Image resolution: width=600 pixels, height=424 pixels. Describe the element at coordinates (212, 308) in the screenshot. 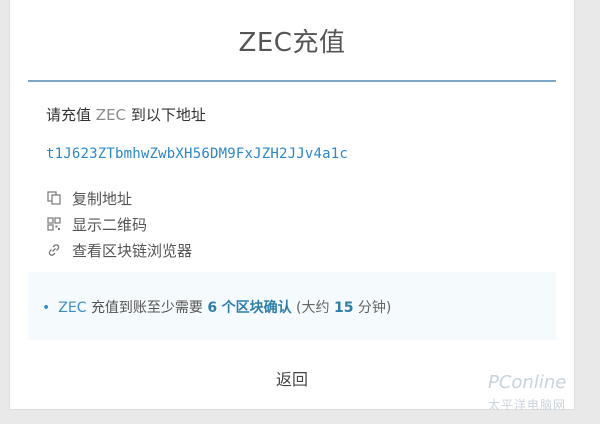

I see `confirm-count: 6` at that location.